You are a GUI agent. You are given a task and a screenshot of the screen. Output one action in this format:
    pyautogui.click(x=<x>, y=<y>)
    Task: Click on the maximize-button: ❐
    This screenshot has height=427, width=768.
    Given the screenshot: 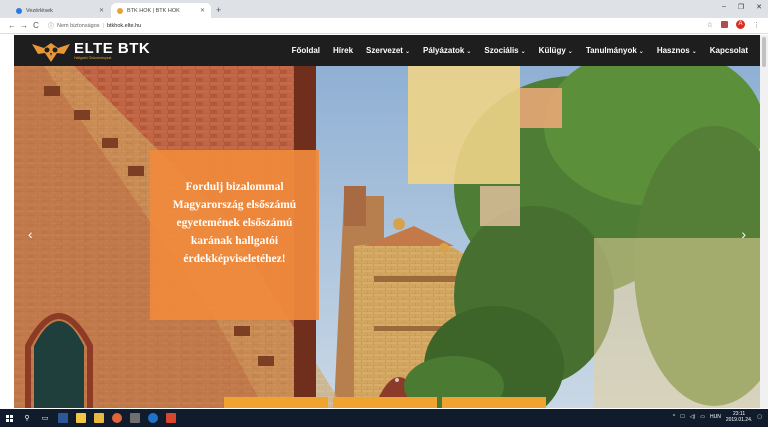 What is the action you would take?
    pyautogui.click(x=741, y=7)
    